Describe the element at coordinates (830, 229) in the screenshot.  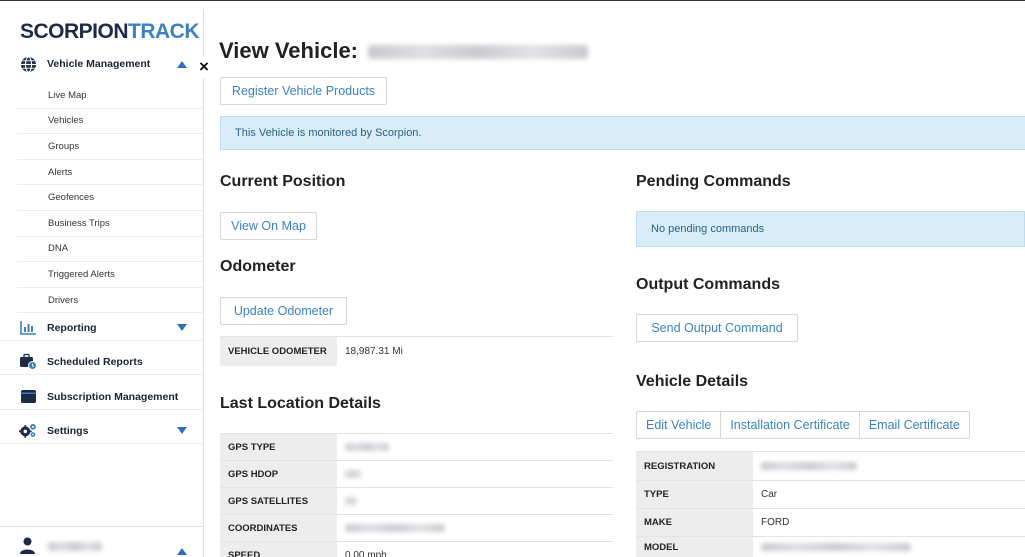
I see `pending-commands-empty: No pending commands` at that location.